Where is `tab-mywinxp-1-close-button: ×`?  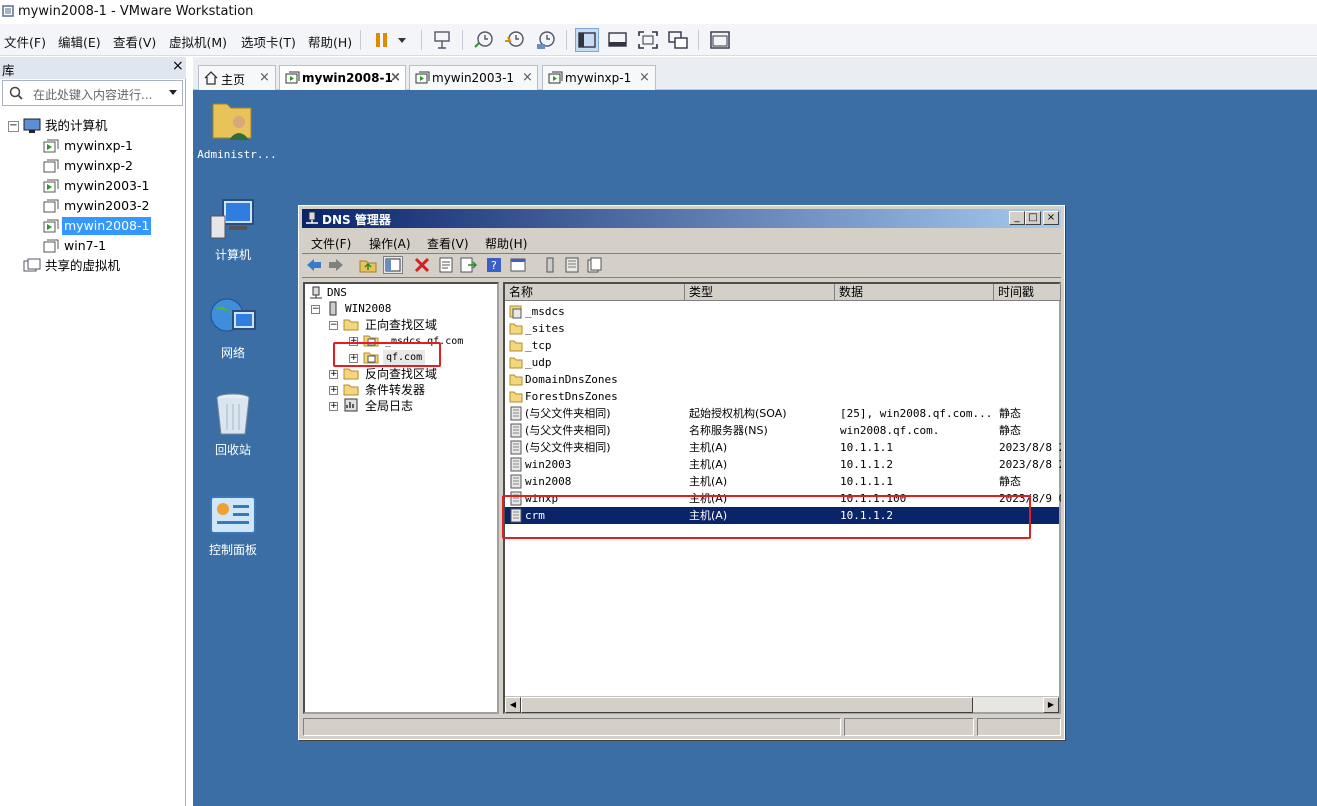 tab-mywinxp-1-close-button: × is located at coordinates (644, 77).